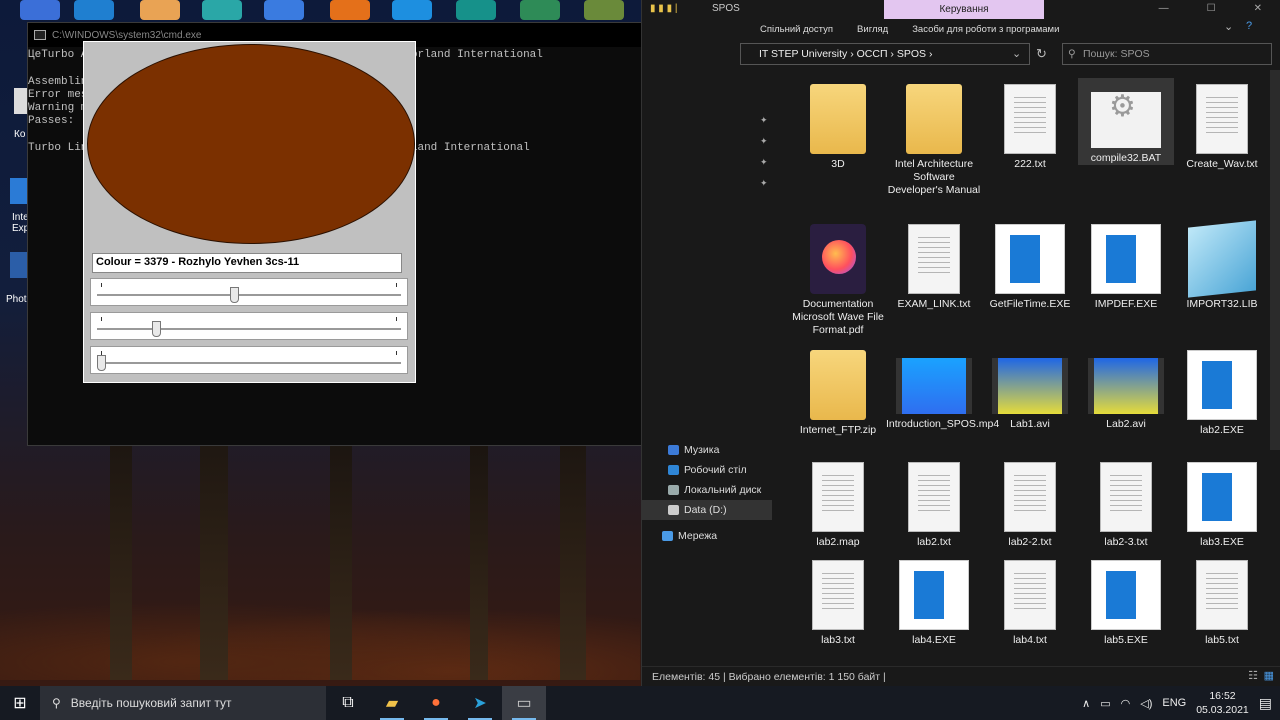 Image resolution: width=1280 pixels, height=720 pixels. I want to click on file-item: lab2-3.txt, so click(1126, 502).